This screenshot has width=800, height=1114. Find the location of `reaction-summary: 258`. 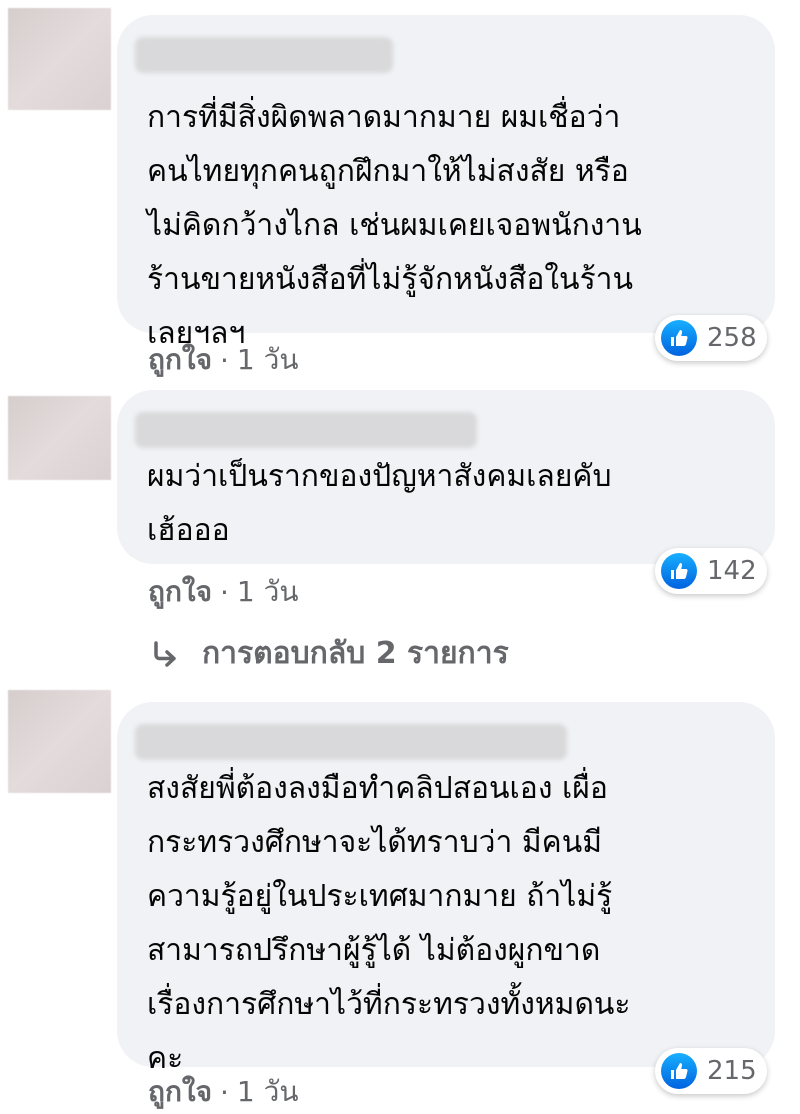

reaction-summary: 258 is located at coordinates (711, 338).